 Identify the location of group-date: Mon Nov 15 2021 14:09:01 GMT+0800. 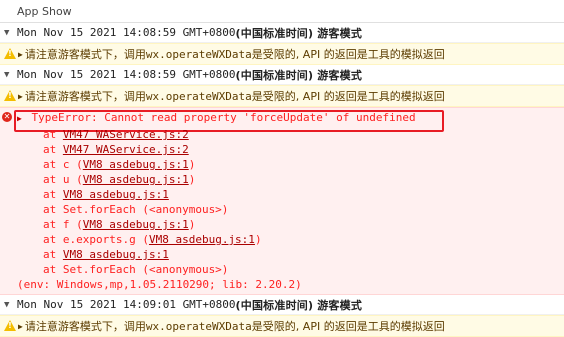
(126, 304).